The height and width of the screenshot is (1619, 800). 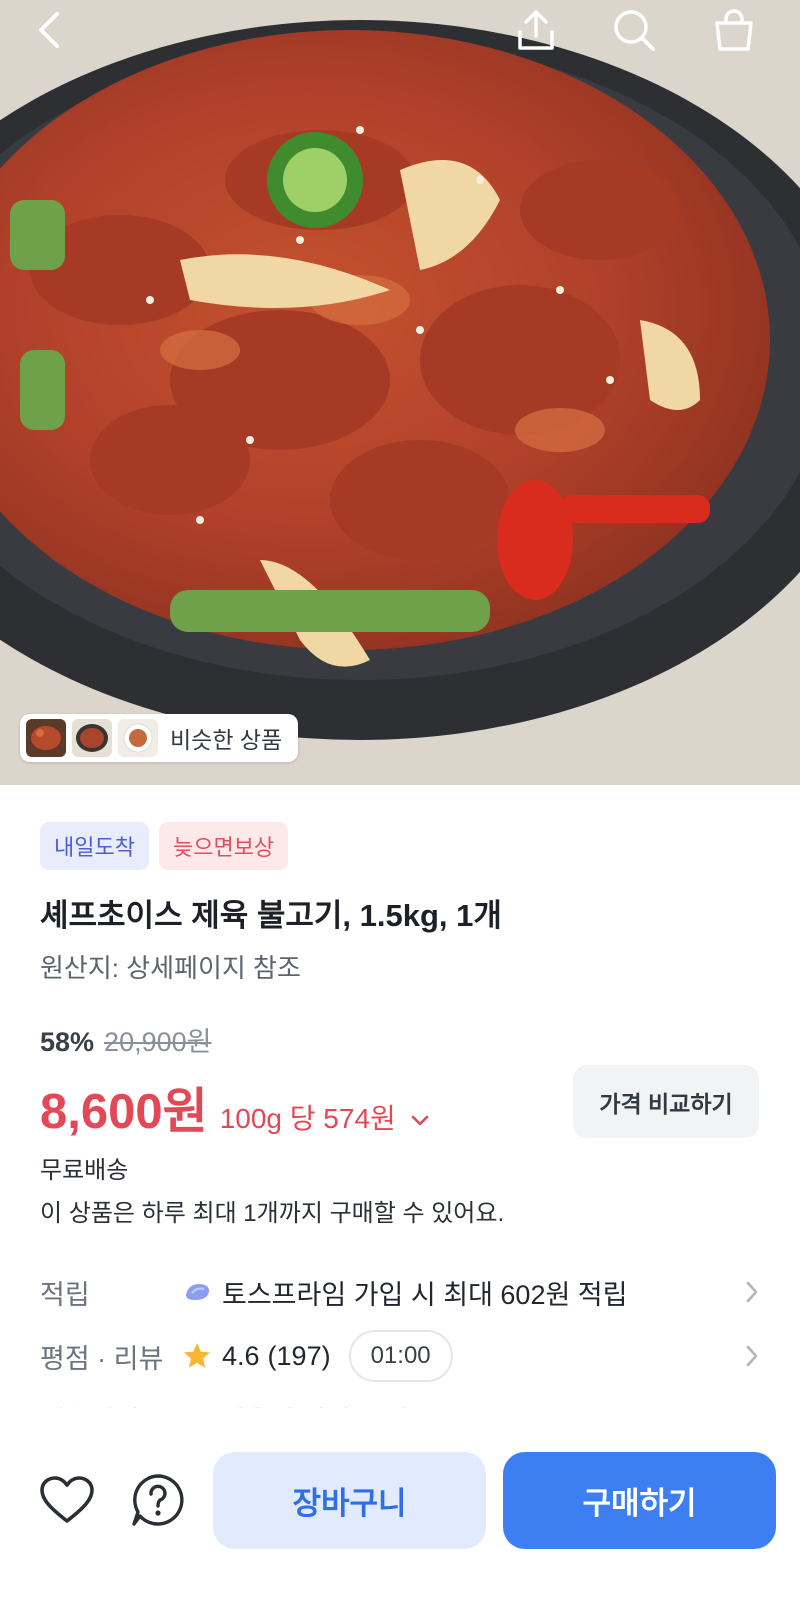 I want to click on timer-badge: 01:00, so click(x=400, y=1356).